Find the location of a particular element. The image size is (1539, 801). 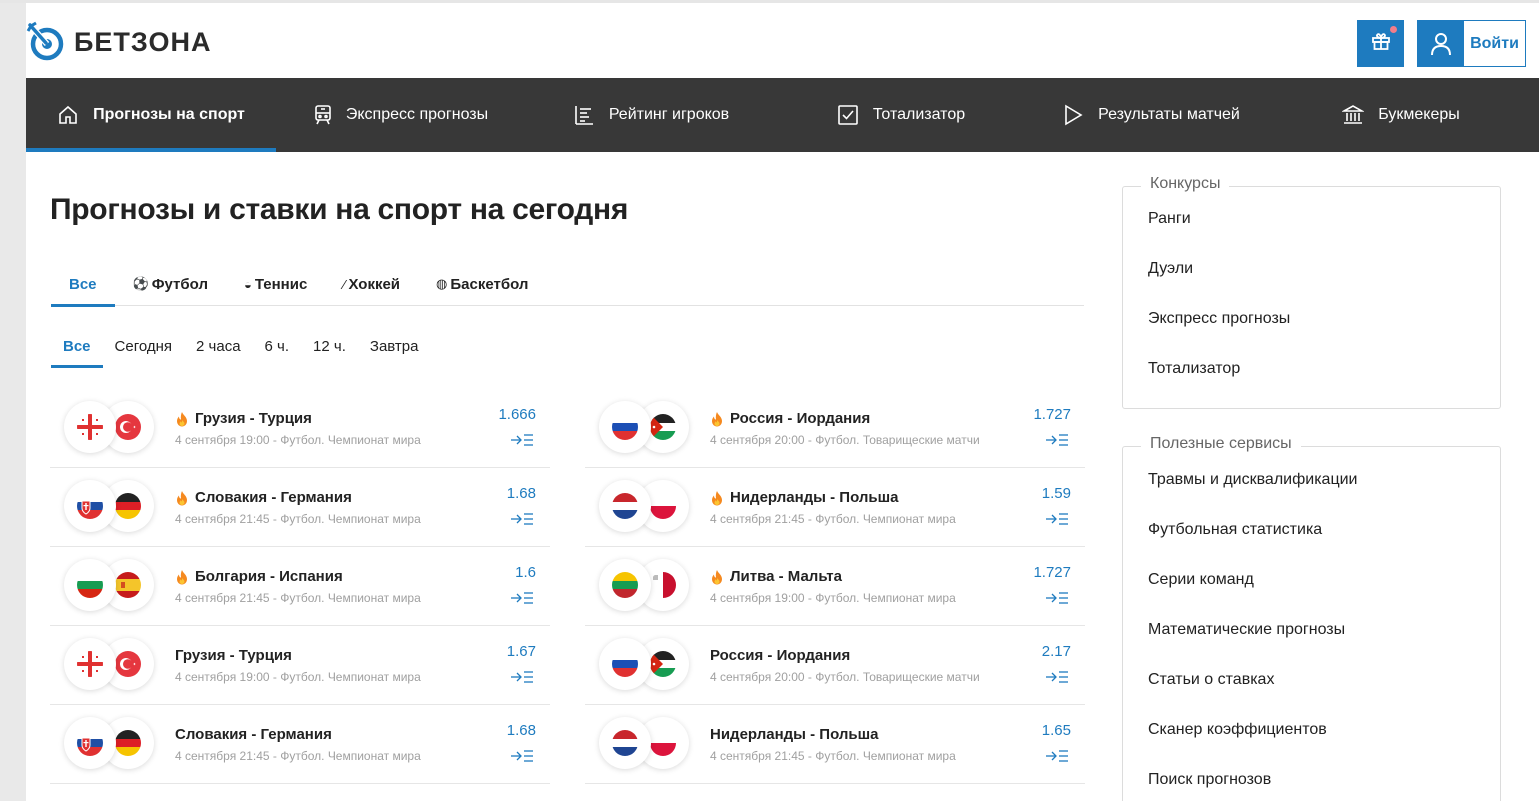

sport-tab-label: Футбол is located at coordinates (179, 284).